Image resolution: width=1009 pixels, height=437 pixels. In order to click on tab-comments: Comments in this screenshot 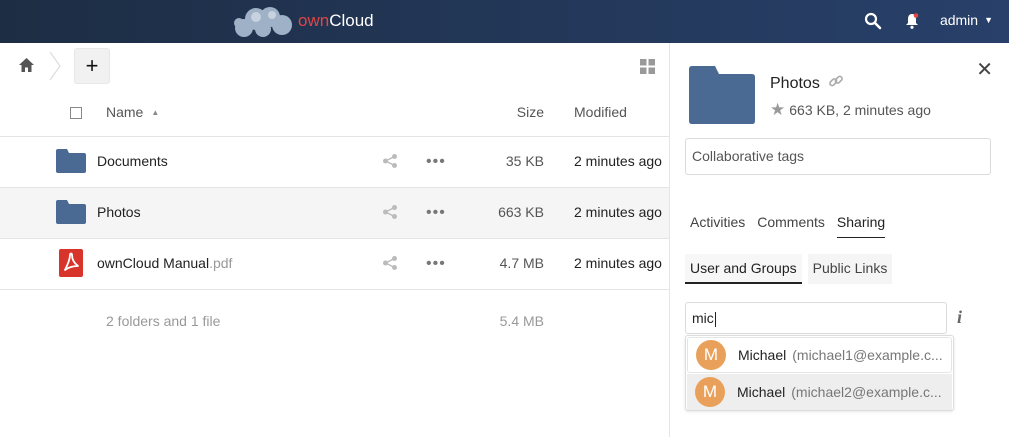, I will do `click(791, 226)`.